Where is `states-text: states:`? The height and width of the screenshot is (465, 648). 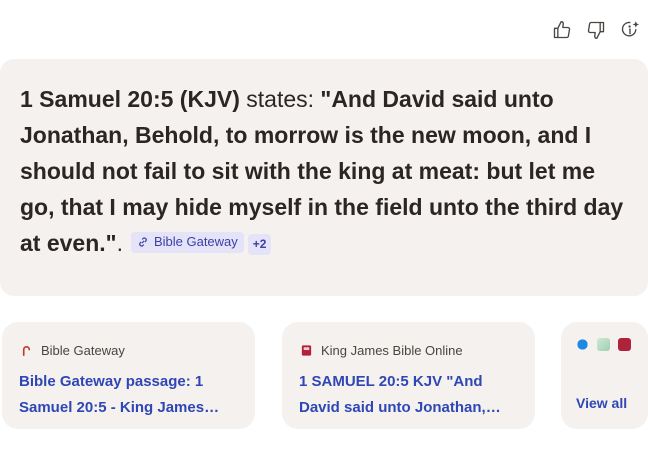 states-text: states: is located at coordinates (280, 99).